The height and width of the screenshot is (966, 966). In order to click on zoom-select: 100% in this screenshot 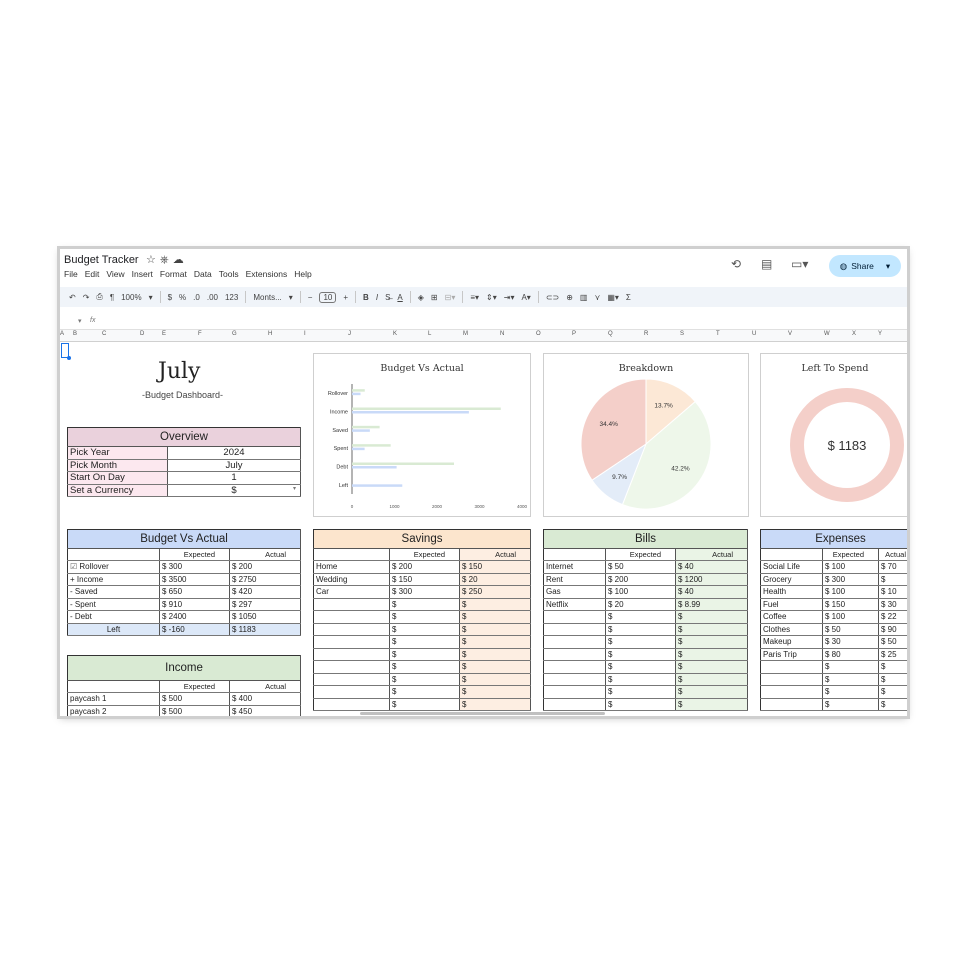, I will do `click(131, 297)`.